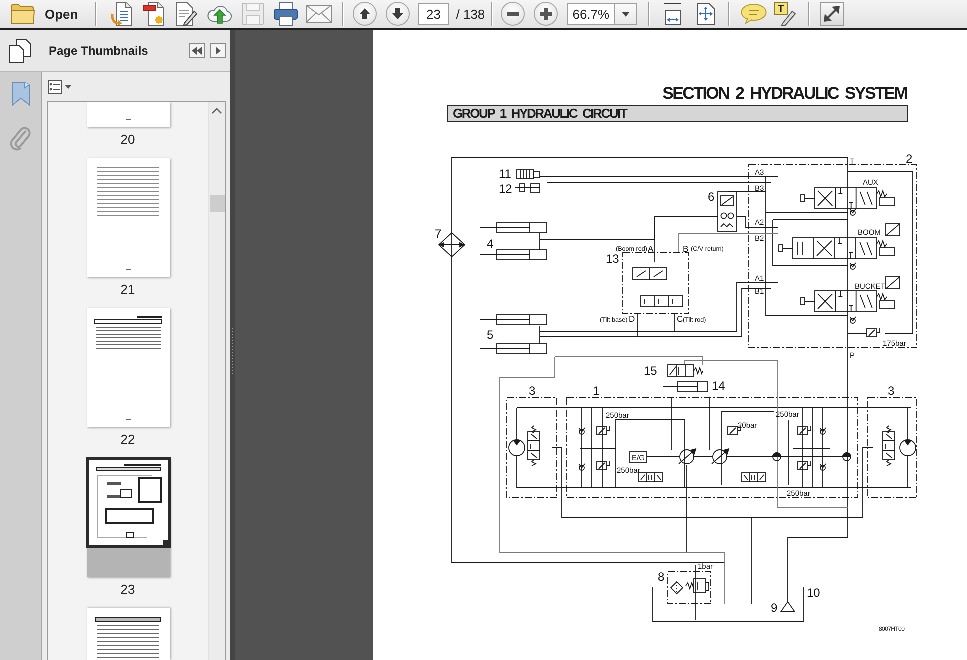 The width and height of the screenshot is (967, 660). What do you see at coordinates (128, 440) in the screenshot?
I see `page-number-label: 22` at bounding box center [128, 440].